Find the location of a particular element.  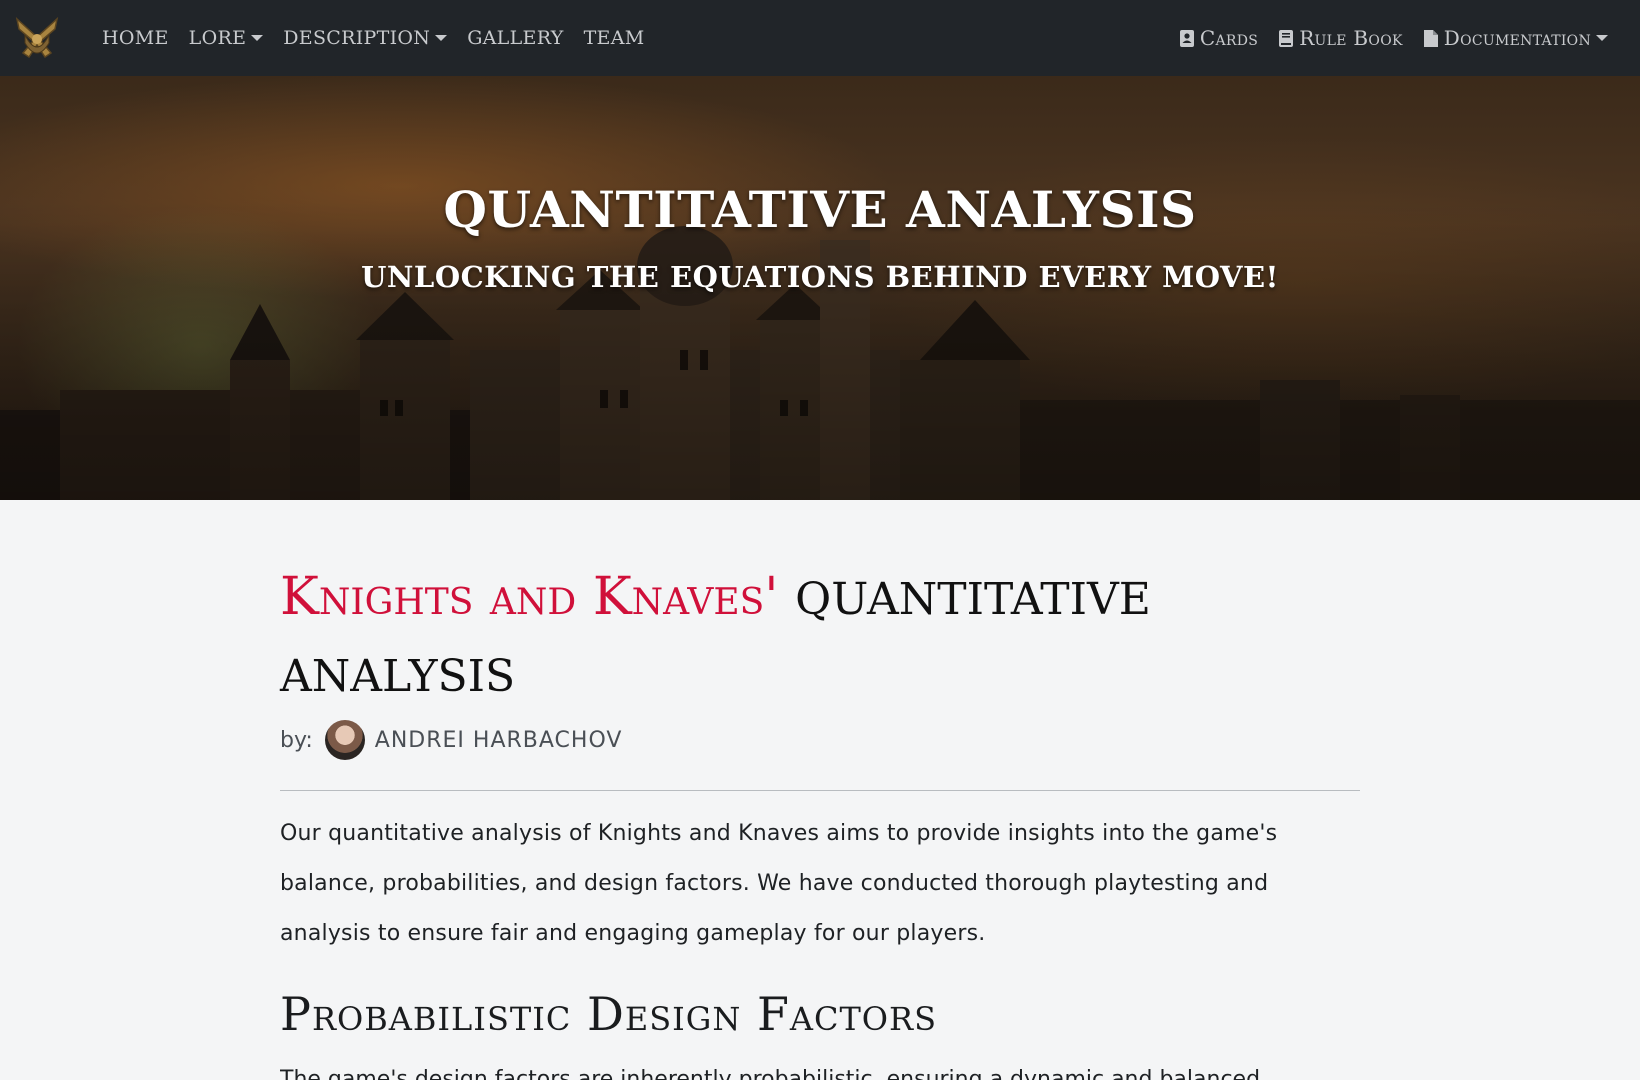

nav-item-label: GALLERY is located at coordinates (515, 38).